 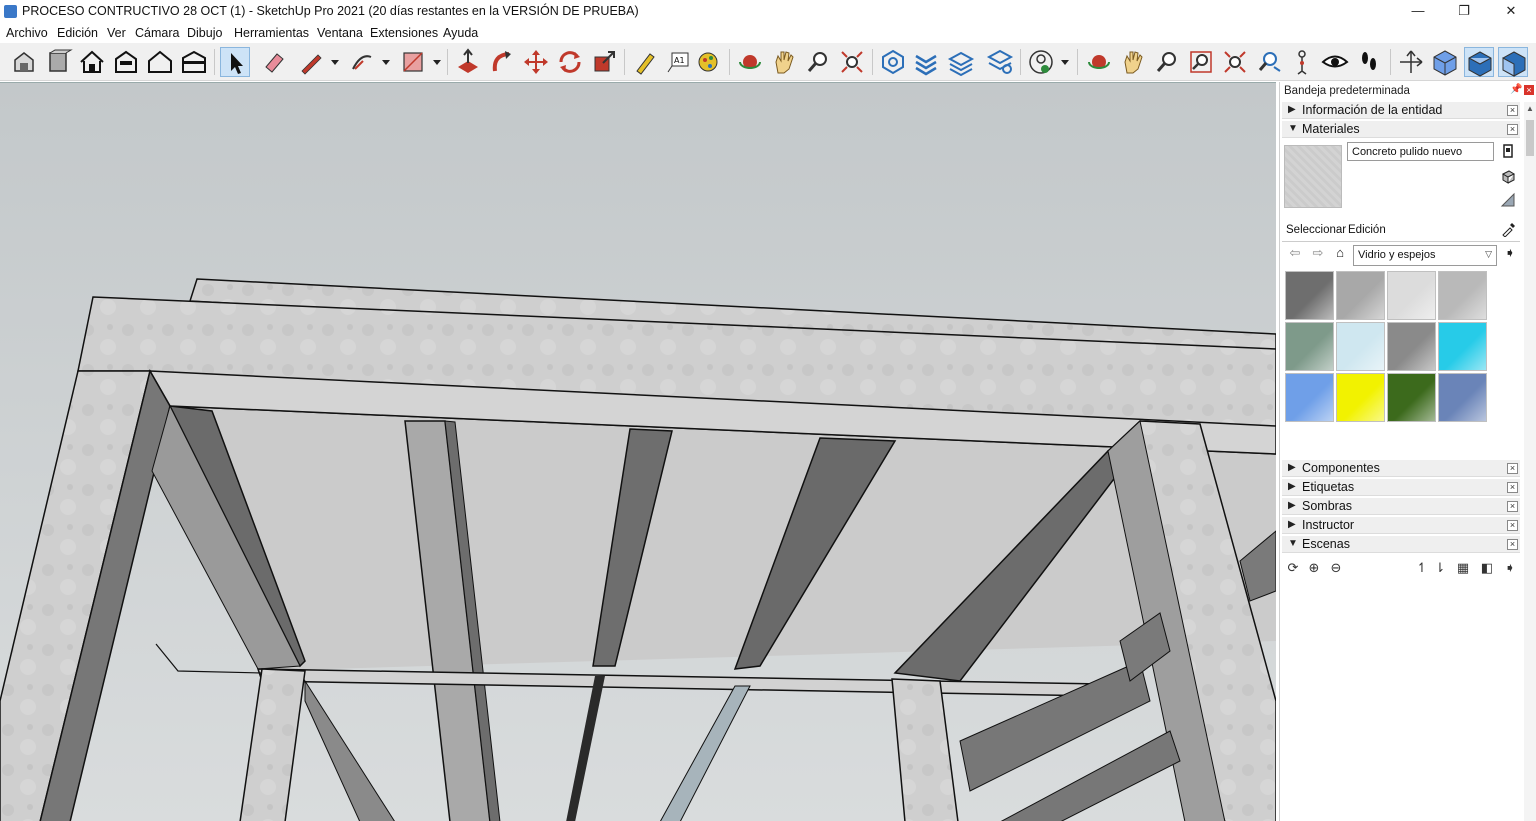 What do you see at coordinates (1401, 468) in the screenshot?
I see `panel-components: ▶ Componentes ×` at bounding box center [1401, 468].